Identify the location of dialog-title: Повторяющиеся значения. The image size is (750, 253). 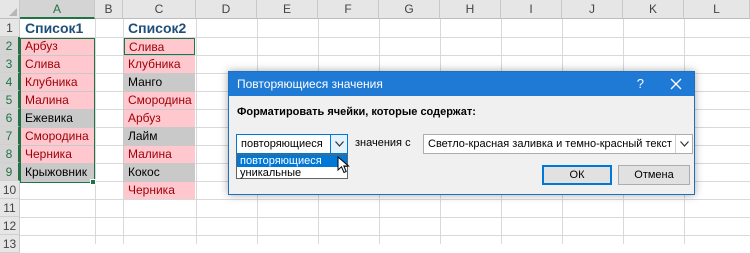
(310, 84).